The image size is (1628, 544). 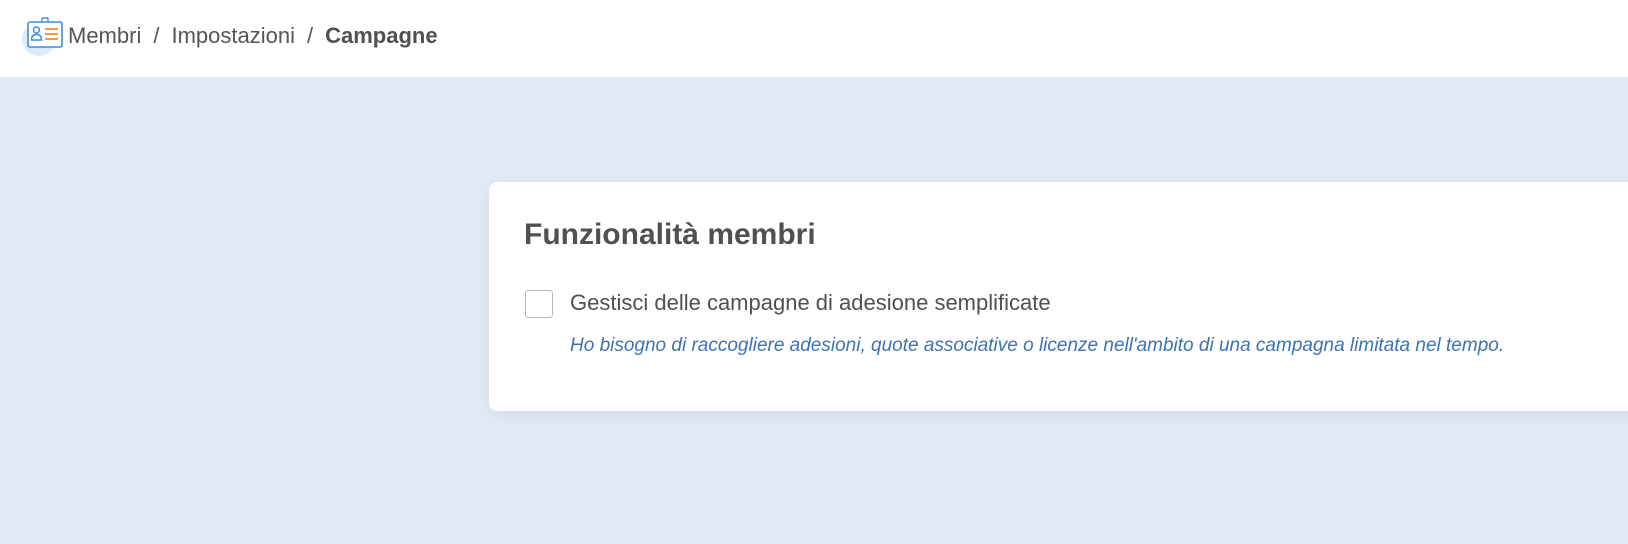 What do you see at coordinates (814, 38) in the screenshot?
I see `top-bar: Membri / Impostazioni / Campagne` at bounding box center [814, 38].